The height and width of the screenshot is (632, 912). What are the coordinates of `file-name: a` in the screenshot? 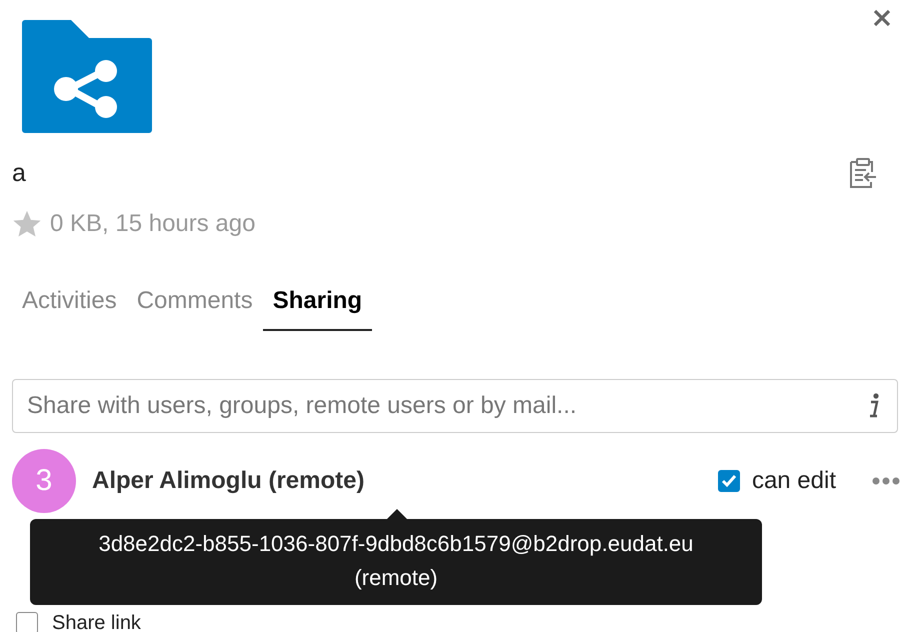 It's located at (19, 173).